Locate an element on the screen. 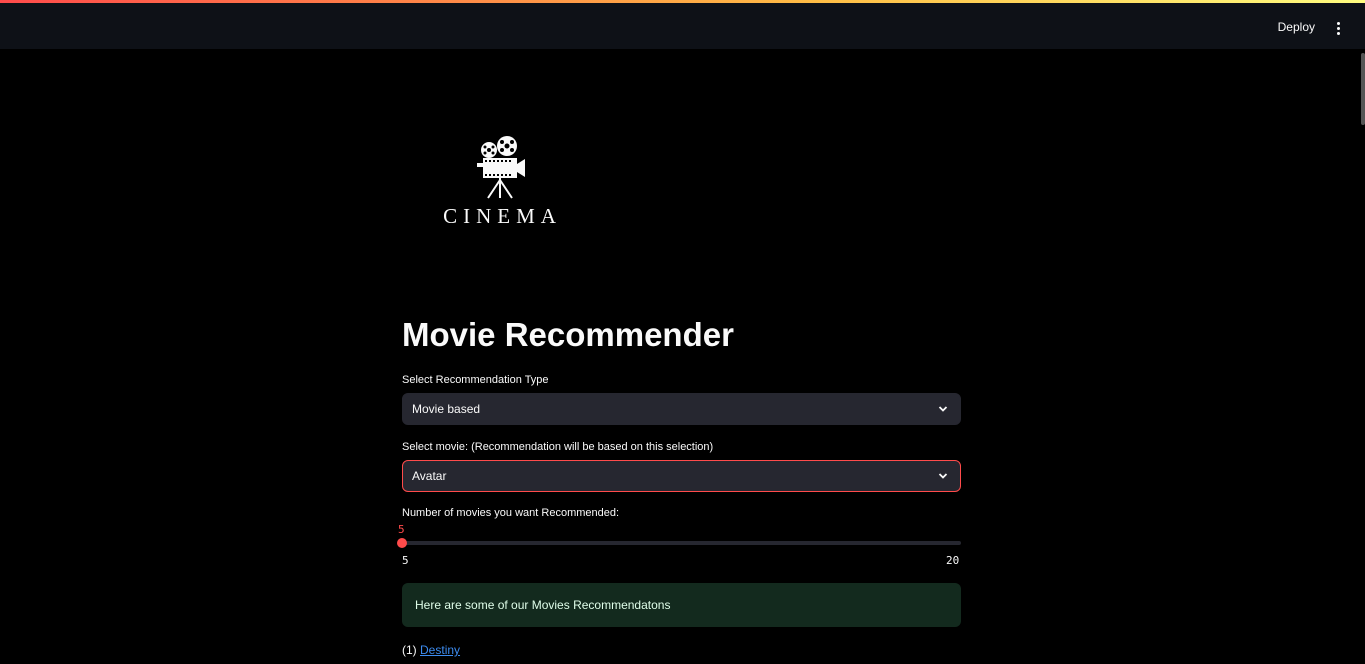  list-item-index: (1) is located at coordinates (409, 650).